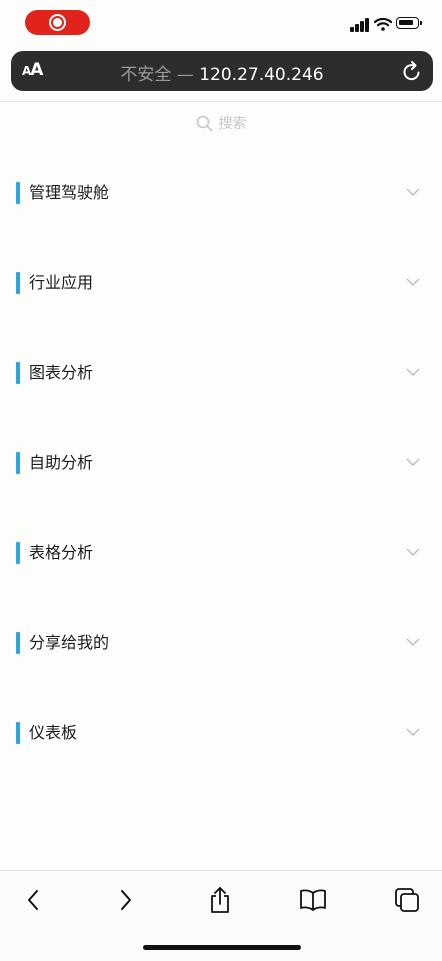 The width and height of the screenshot is (442, 961). I want to click on search-icon, so click(204, 123).